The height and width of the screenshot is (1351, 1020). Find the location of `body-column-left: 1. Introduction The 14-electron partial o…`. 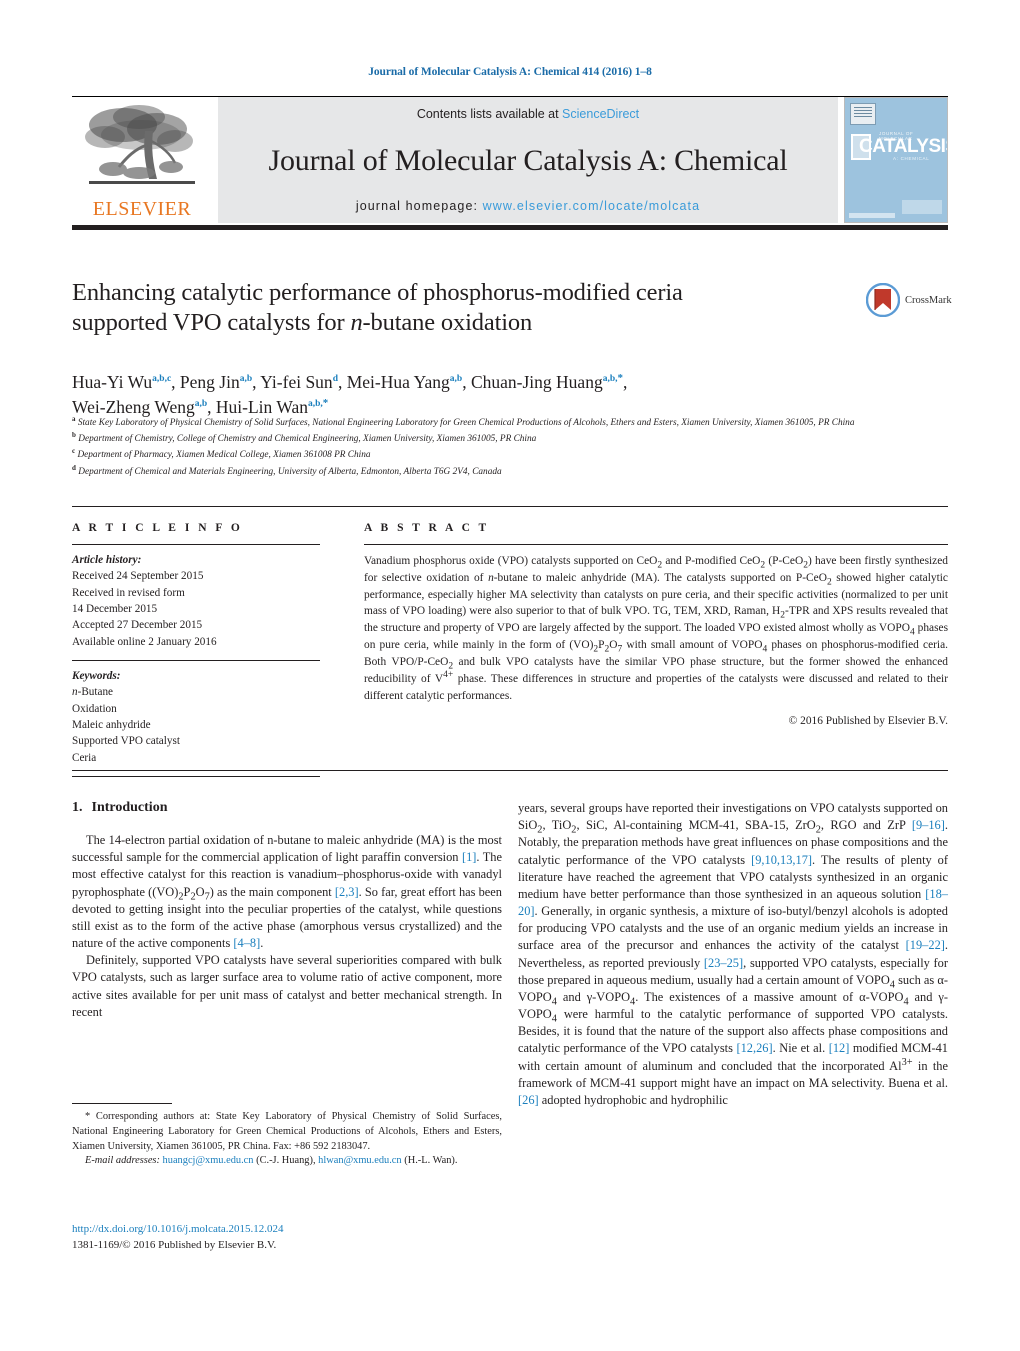

body-column-left: 1. Introduction The 14-electron partial o… is located at coordinates (287, 910).